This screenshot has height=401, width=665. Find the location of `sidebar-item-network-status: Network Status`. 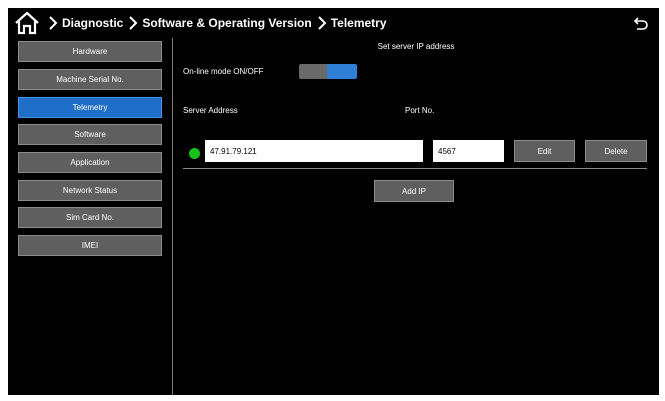

sidebar-item-network-status: Network Status is located at coordinates (90, 190).